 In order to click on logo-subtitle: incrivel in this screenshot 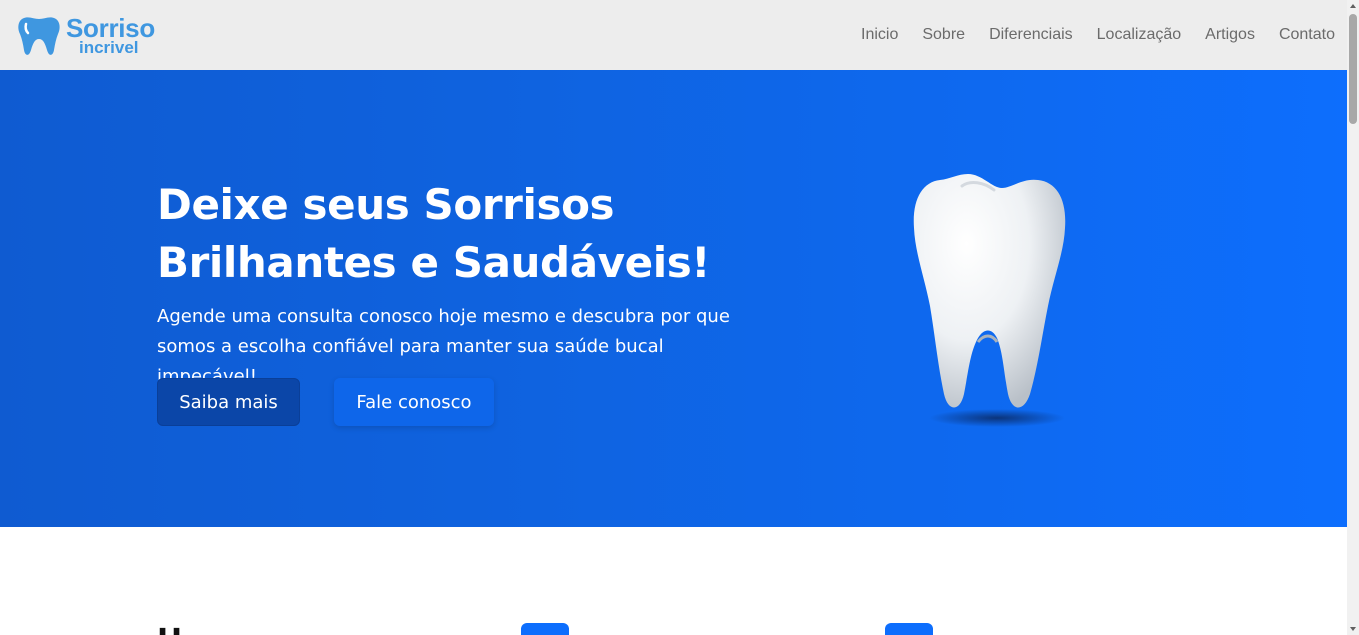, I will do `click(109, 47)`.